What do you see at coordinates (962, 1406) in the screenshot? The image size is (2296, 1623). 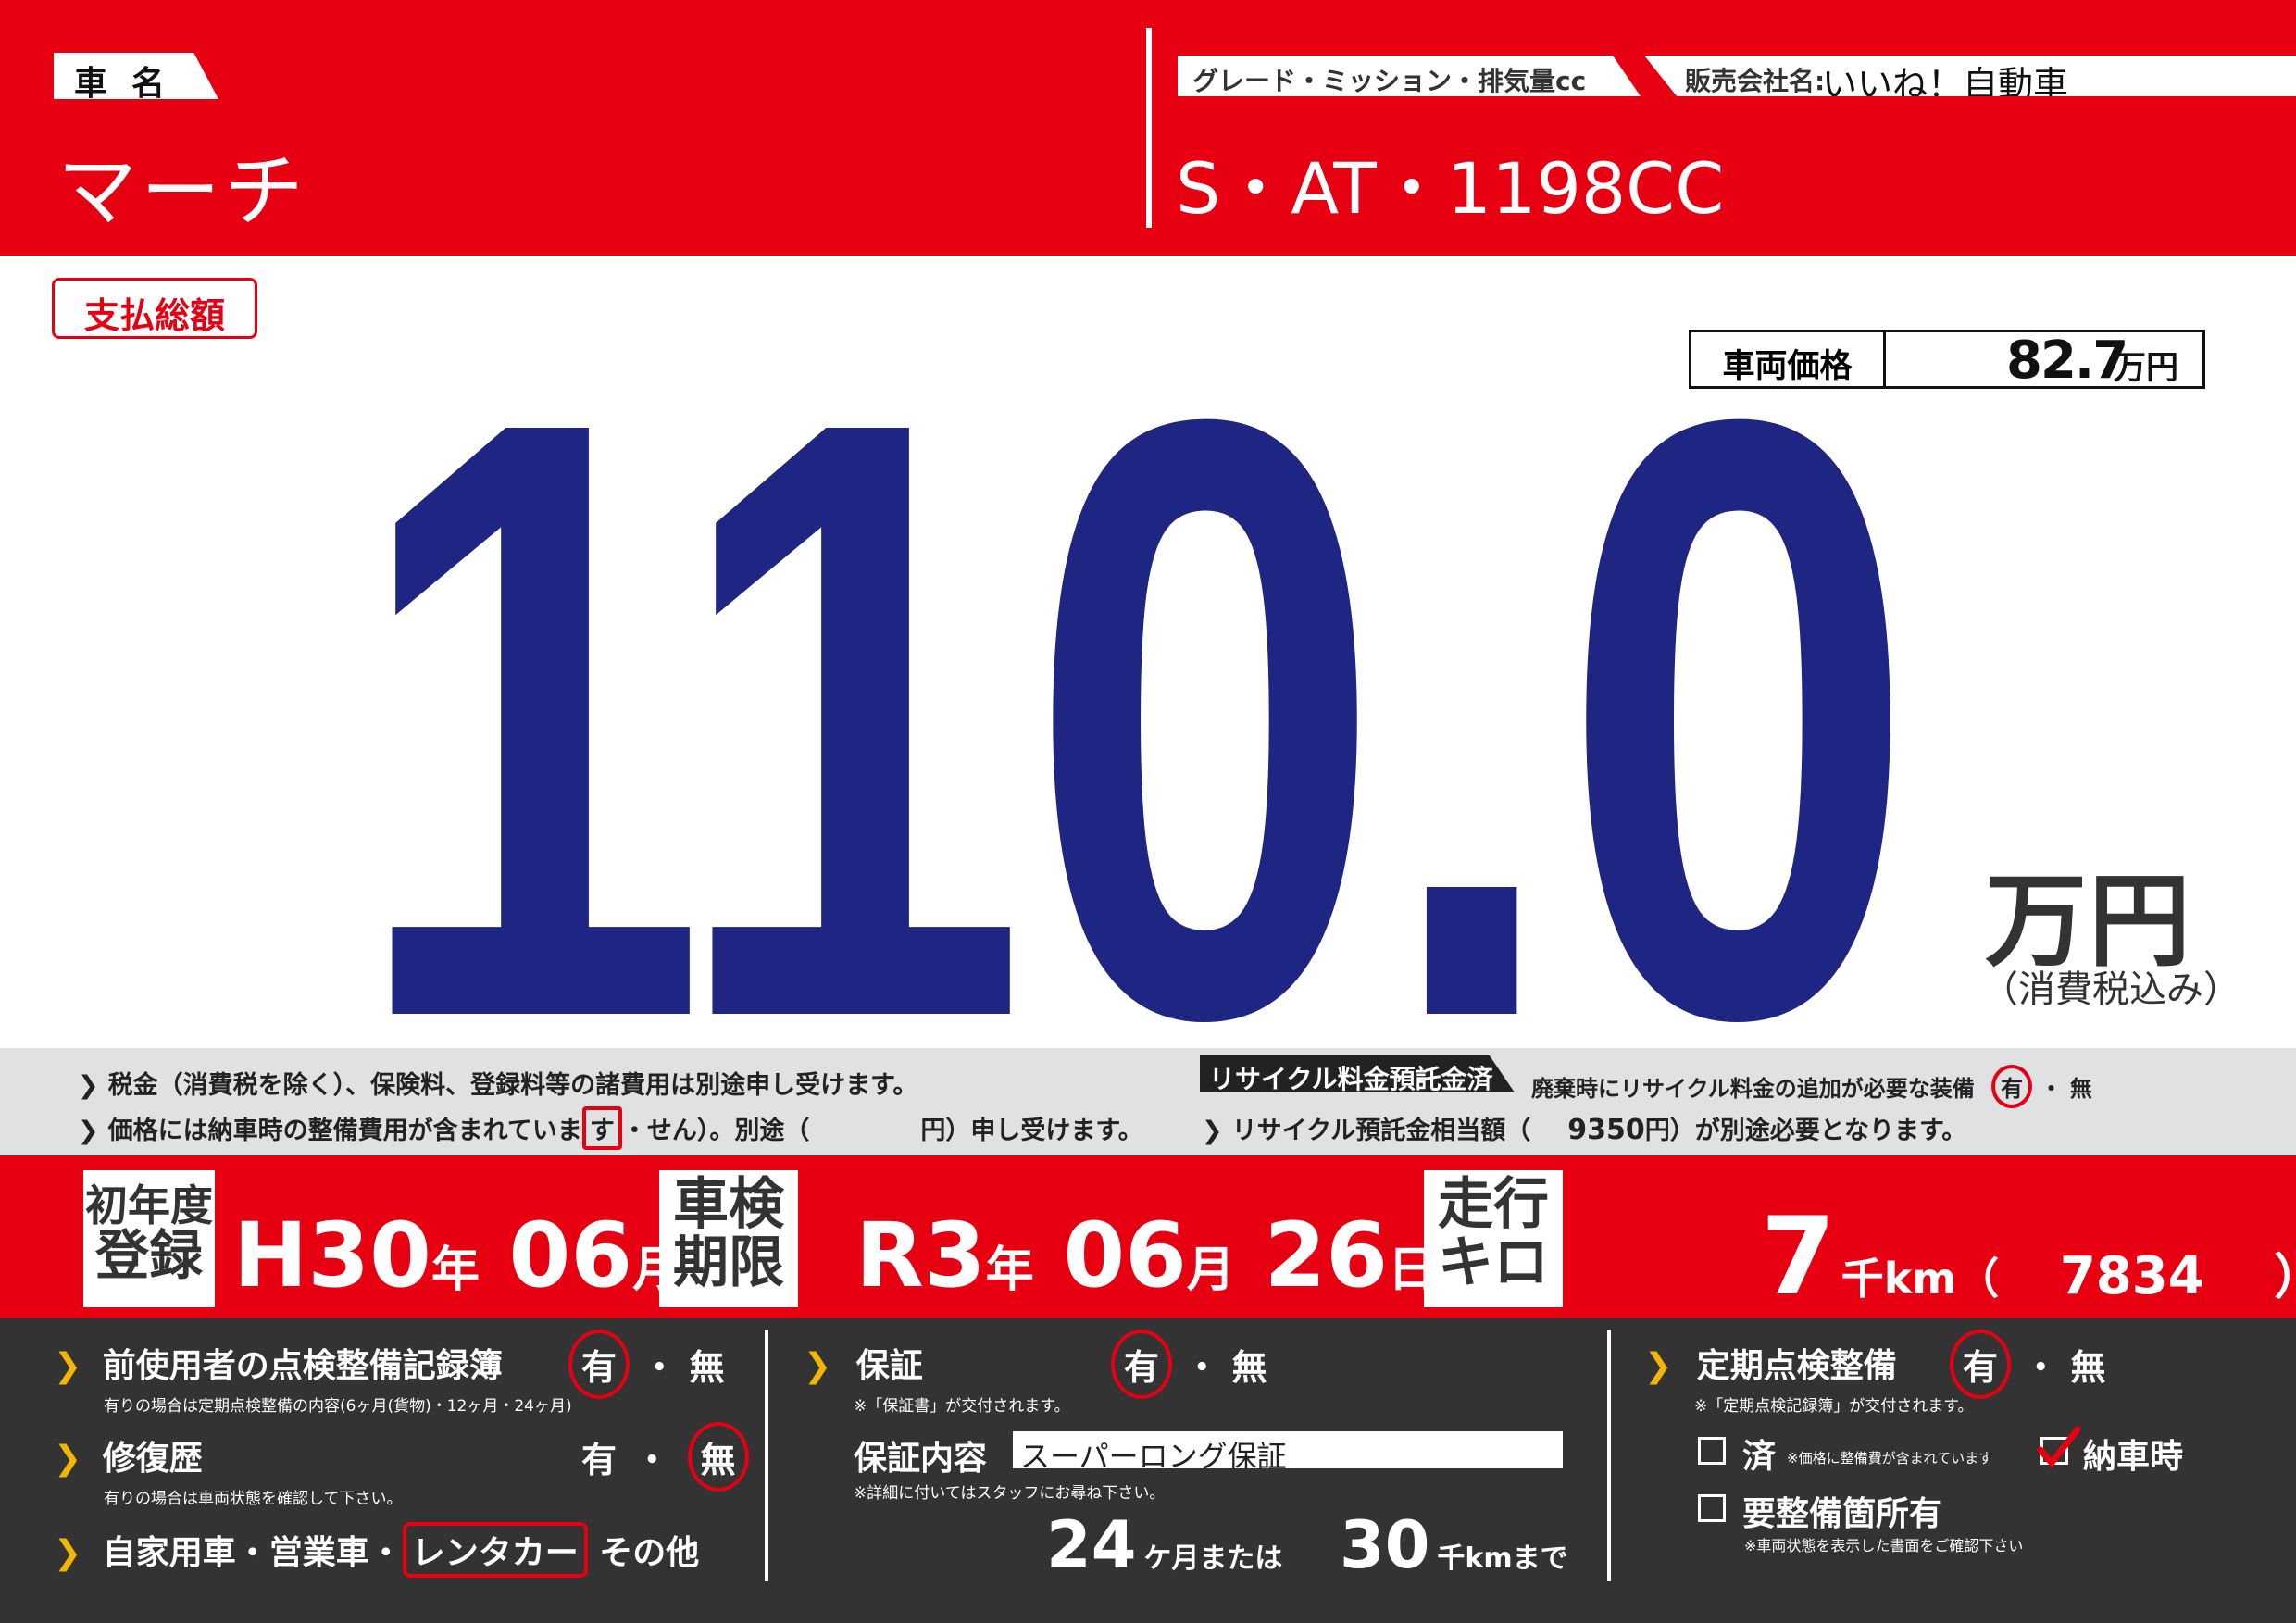 I see `warranty-note: ※「保証書」が交付されます。` at bounding box center [962, 1406].